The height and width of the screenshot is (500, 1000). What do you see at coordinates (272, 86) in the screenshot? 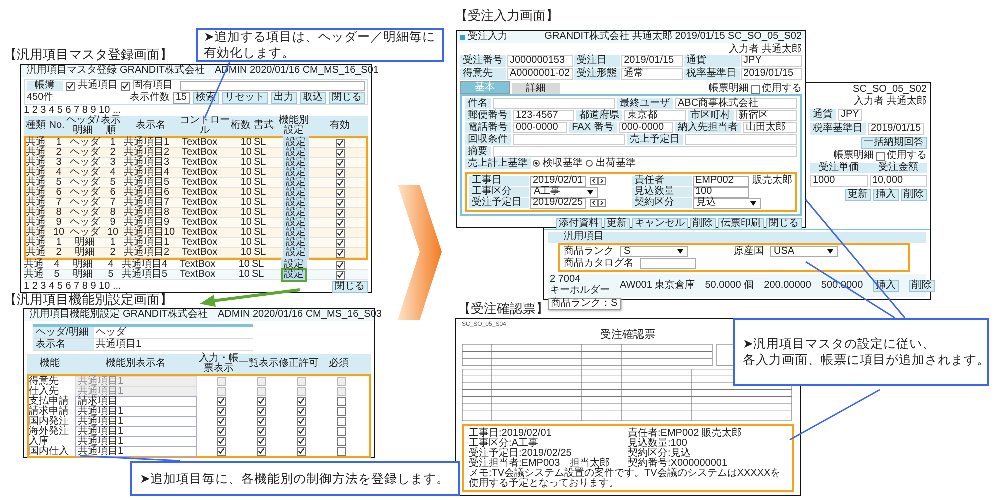
I see `dropdown-field` at bounding box center [272, 86].